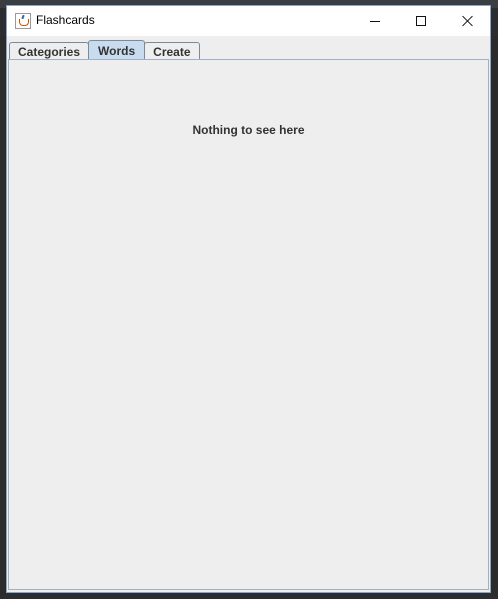 The image size is (498, 599). What do you see at coordinates (23, 21) in the screenshot?
I see `java-coffee-cup-icon` at bounding box center [23, 21].